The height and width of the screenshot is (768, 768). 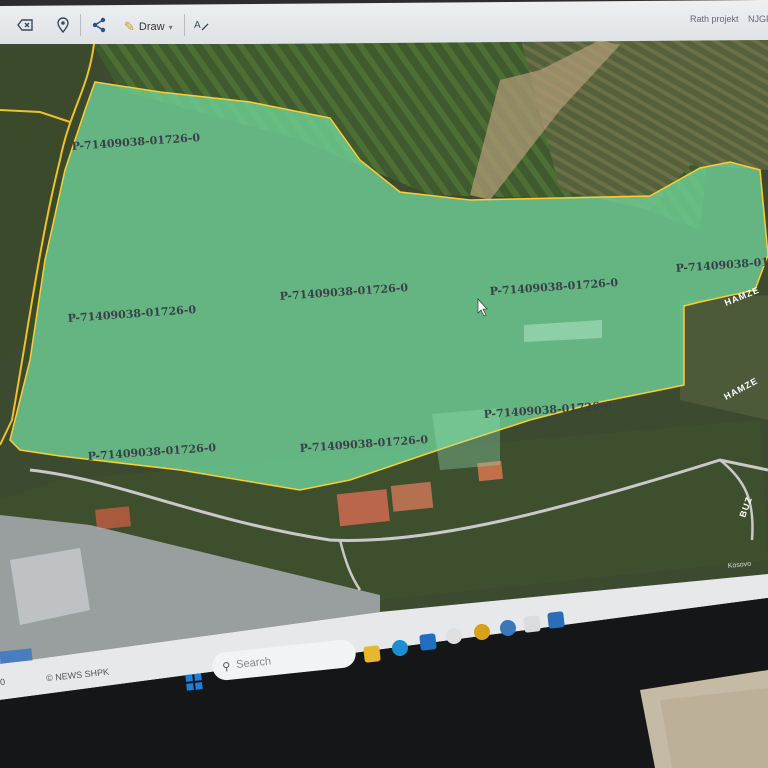 What do you see at coordinates (194, 682) in the screenshot?
I see `windows-start-icon` at bounding box center [194, 682].